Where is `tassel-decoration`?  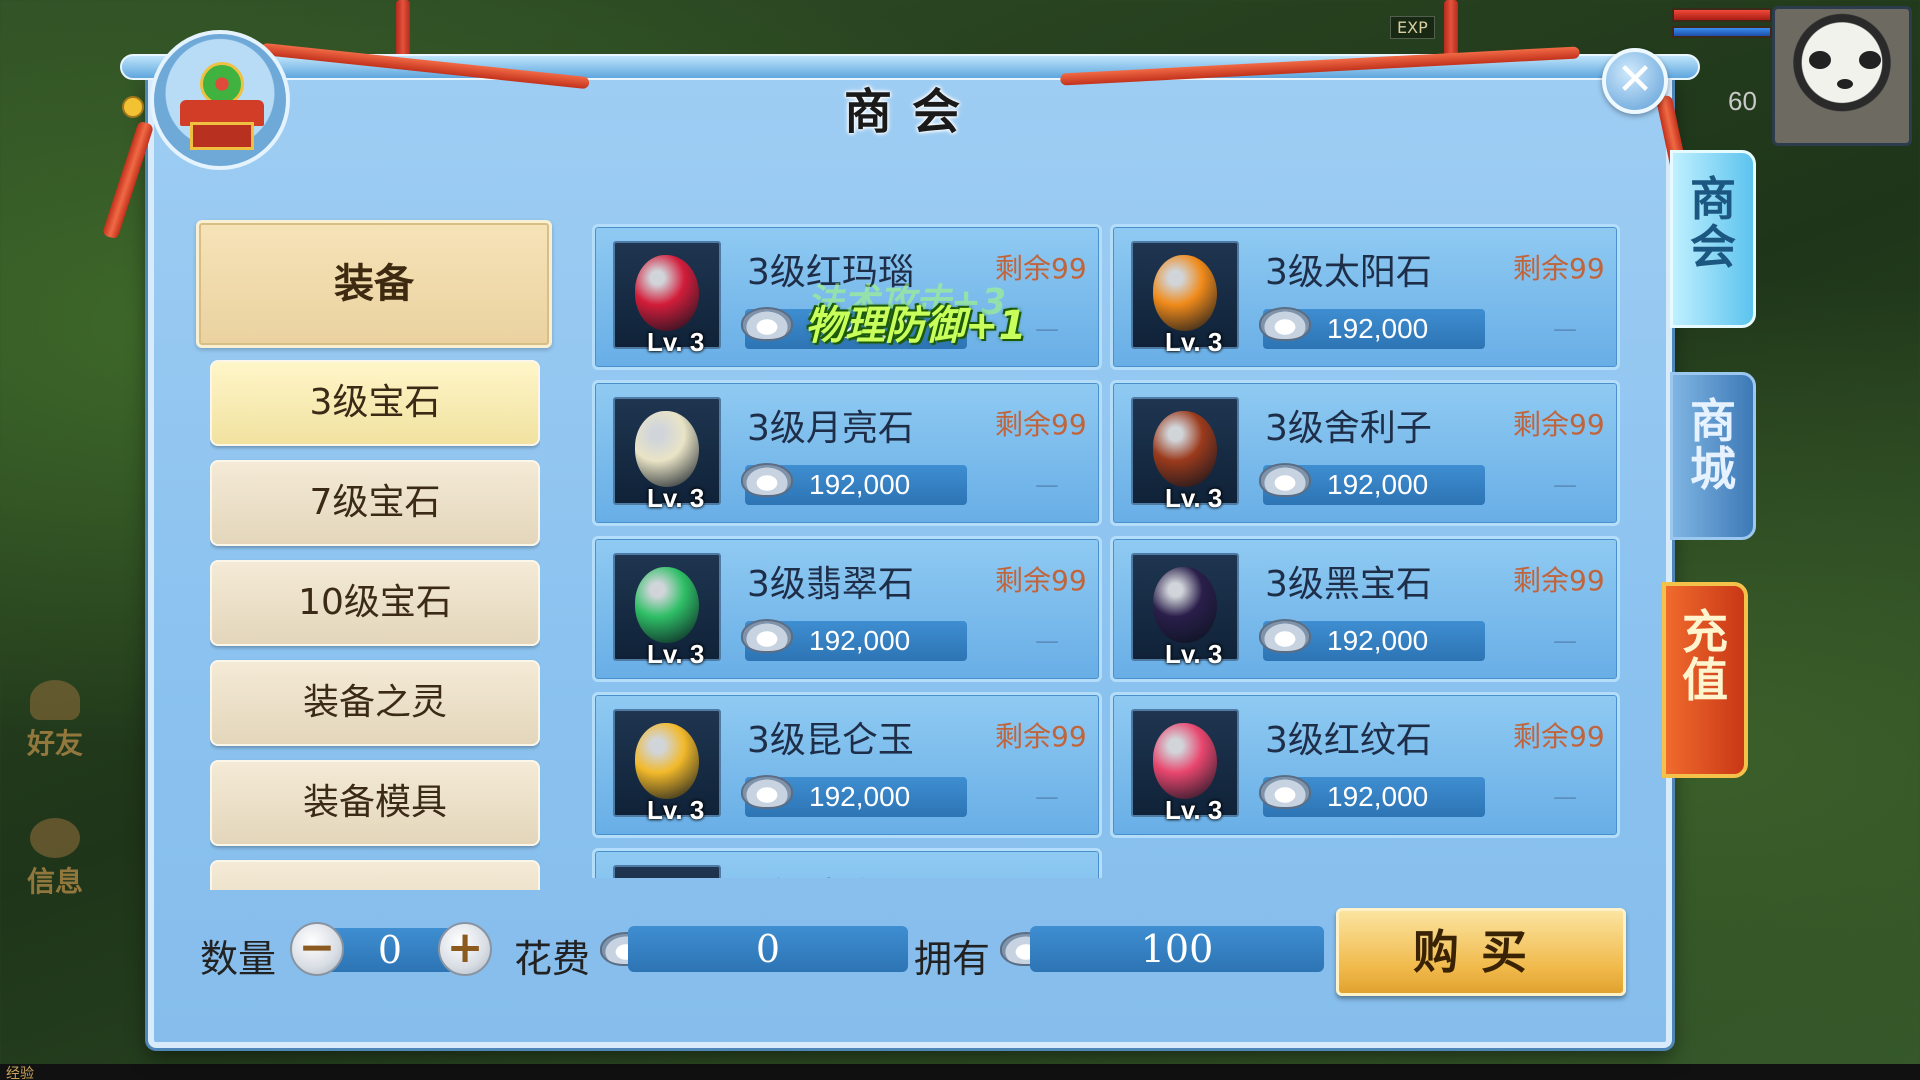
tassel-decoration is located at coordinates (128, 180).